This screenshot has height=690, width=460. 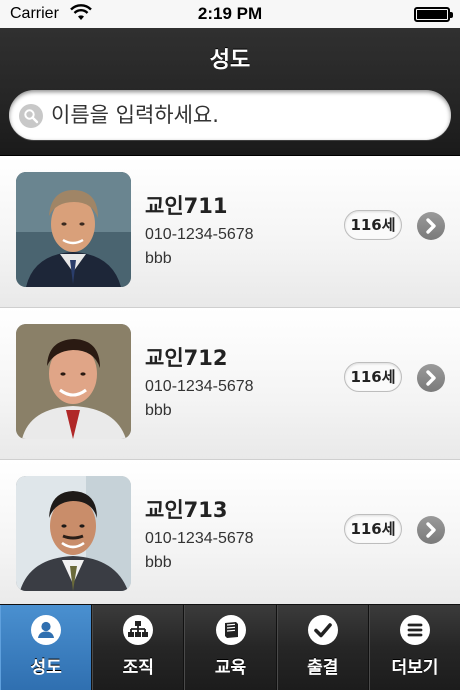 I want to click on book-icon, so click(x=230, y=630).